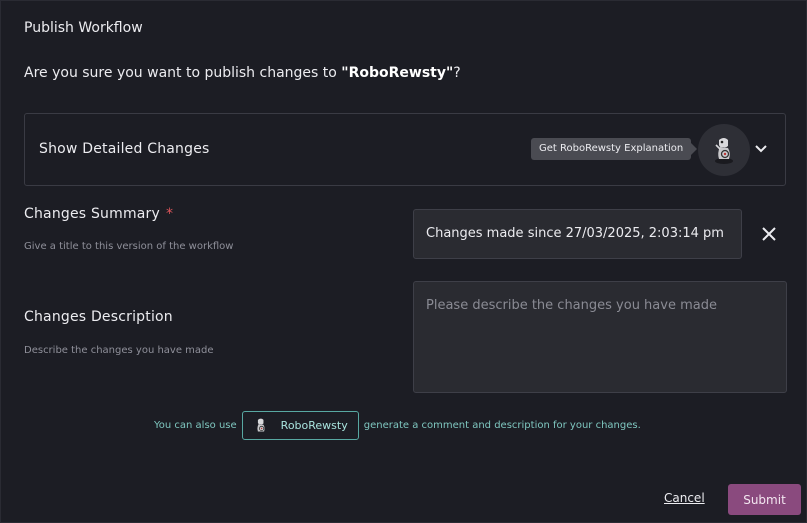 The image size is (807, 523). Describe the element at coordinates (457, 73) in the screenshot. I see `question-suffix: ?` at that location.